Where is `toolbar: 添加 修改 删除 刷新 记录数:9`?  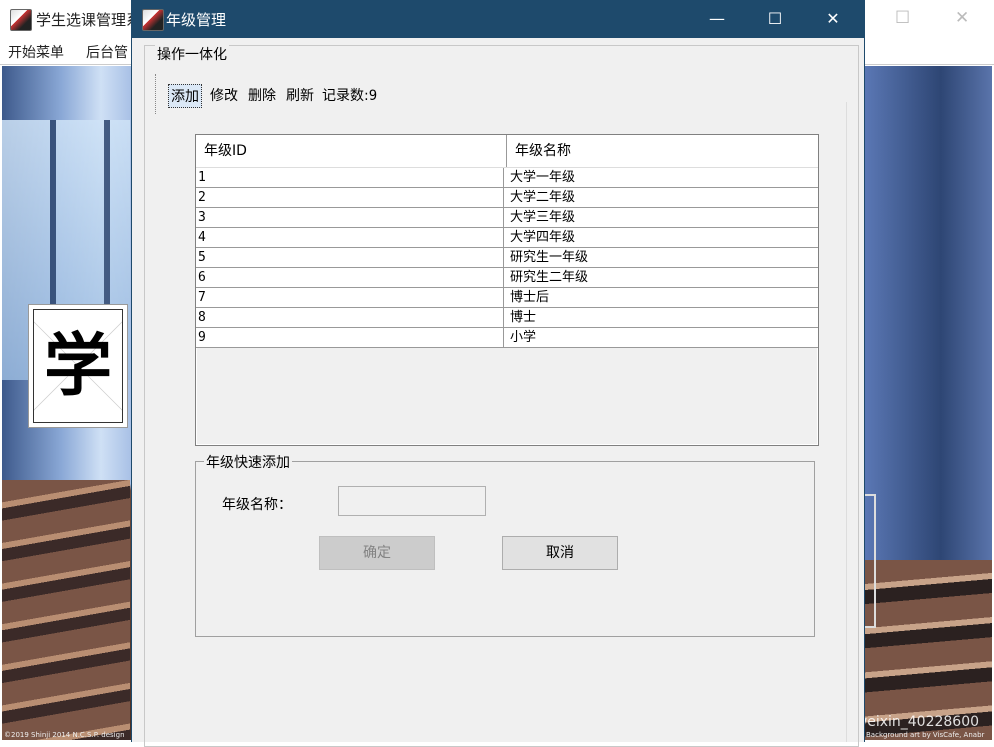 toolbar: 添加 修改 删除 刷新 记录数:9 is located at coordinates (266, 94).